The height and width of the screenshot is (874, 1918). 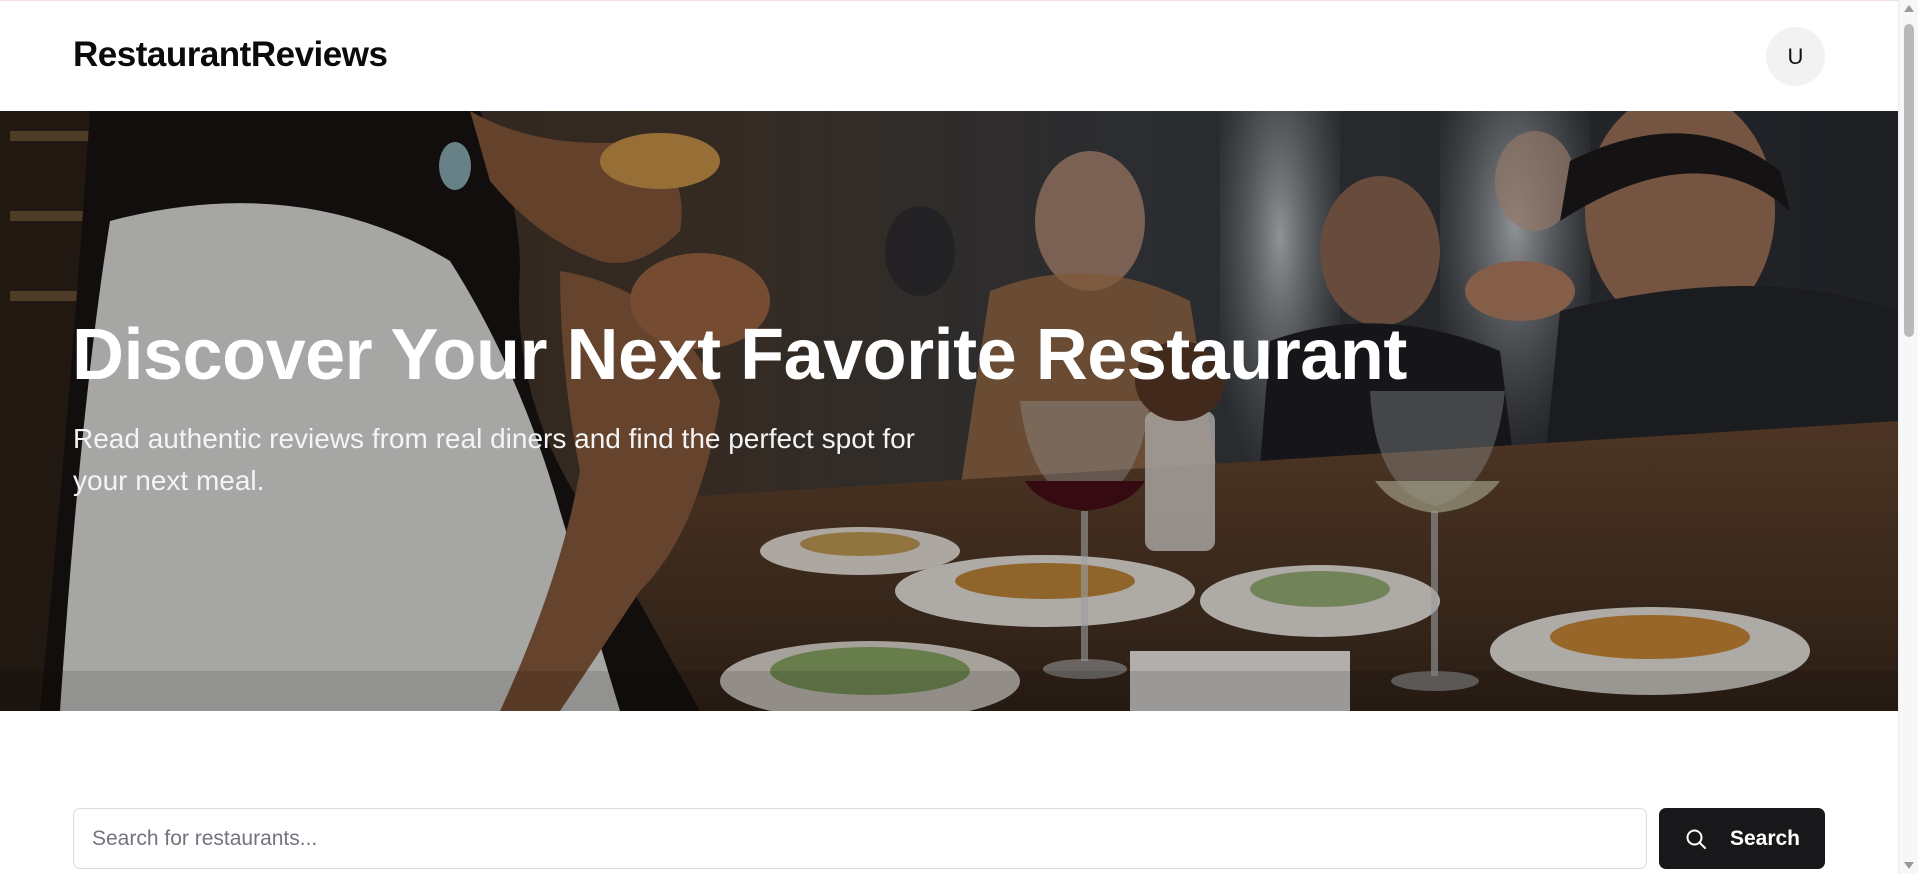 What do you see at coordinates (1765, 838) in the screenshot?
I see `search-button-label: Search` at bounding box center [1765, 838].